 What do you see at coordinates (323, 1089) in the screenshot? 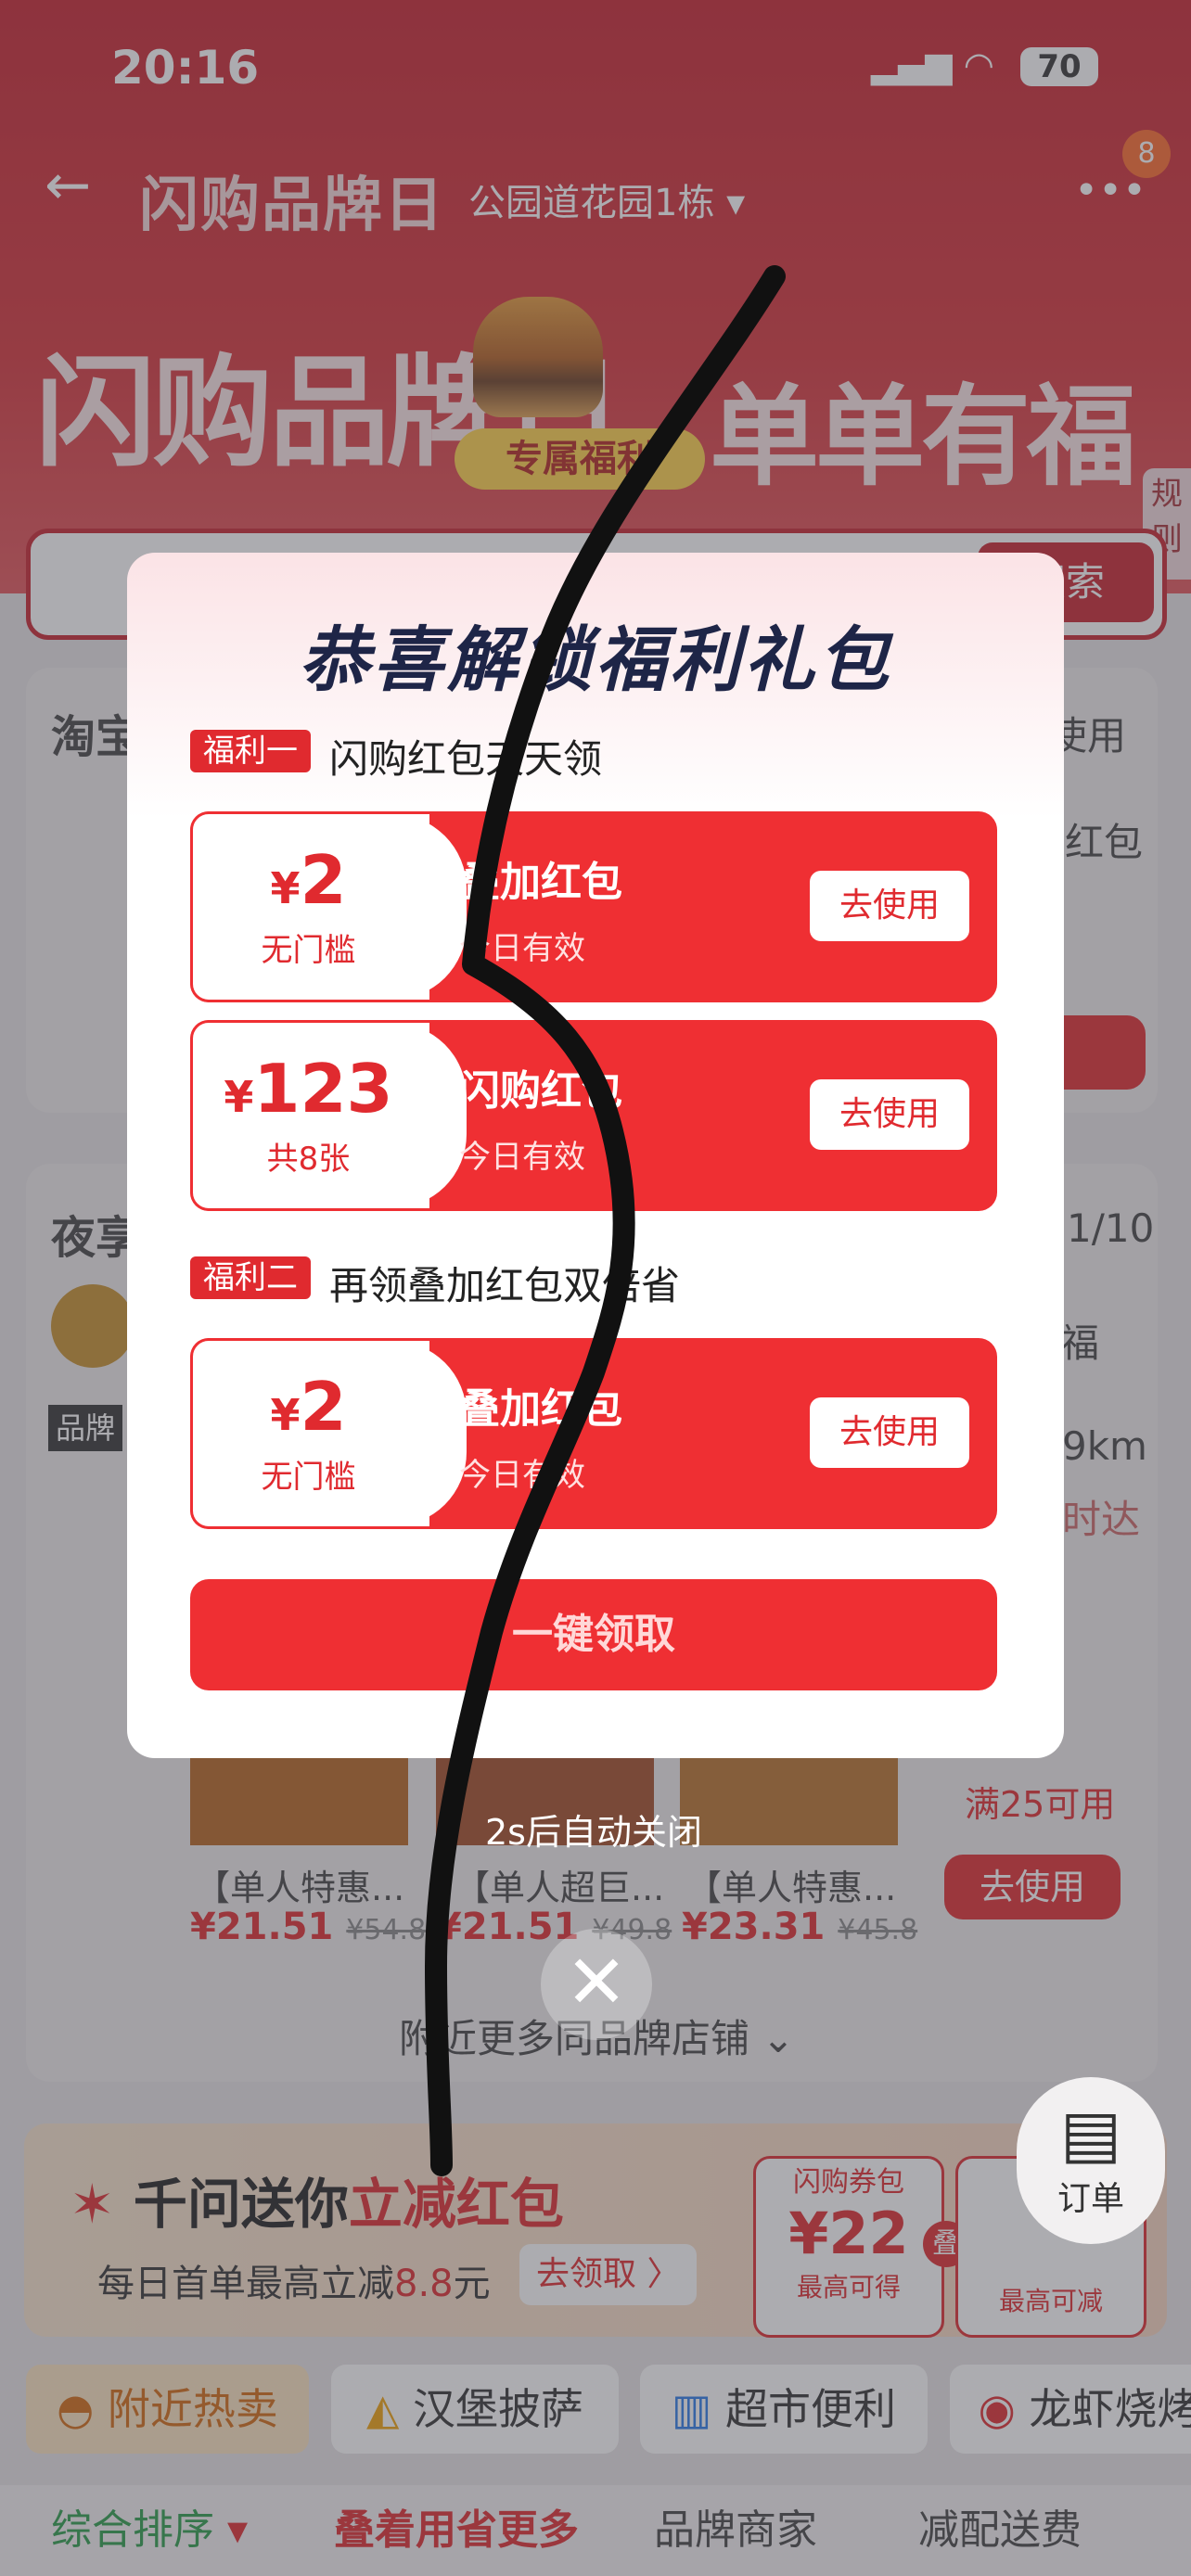
I see `amount-value: 123` at bounding box center [323, 1089].